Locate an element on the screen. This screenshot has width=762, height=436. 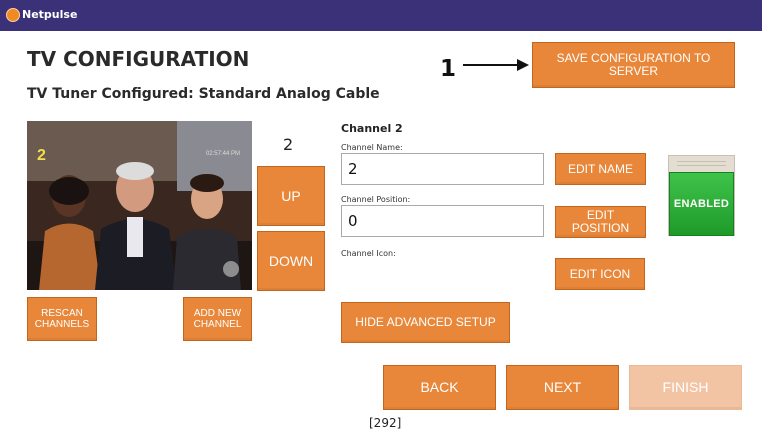
channel-up-button: UP is located at coordinates (291, 196).